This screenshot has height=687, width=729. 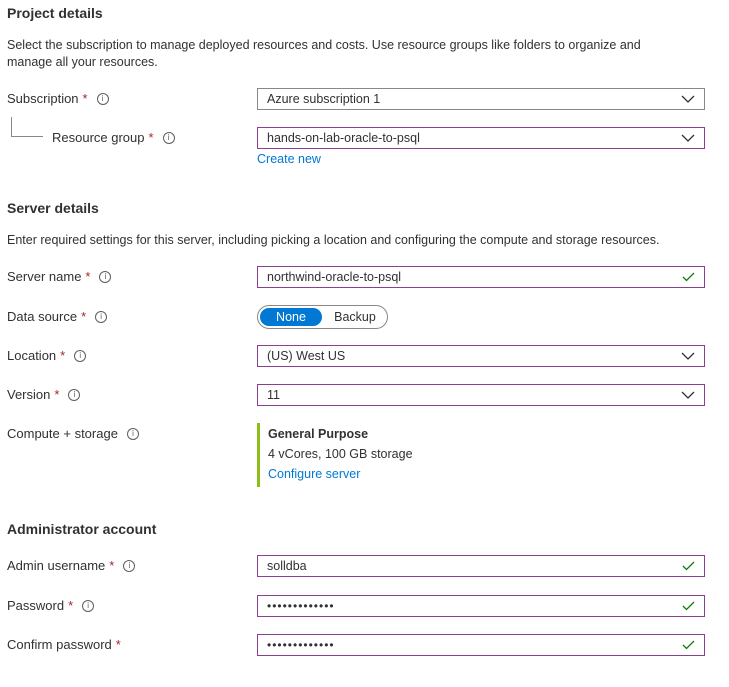 I want to click on server-details-heading: Server details, so click(x=53, y=208).